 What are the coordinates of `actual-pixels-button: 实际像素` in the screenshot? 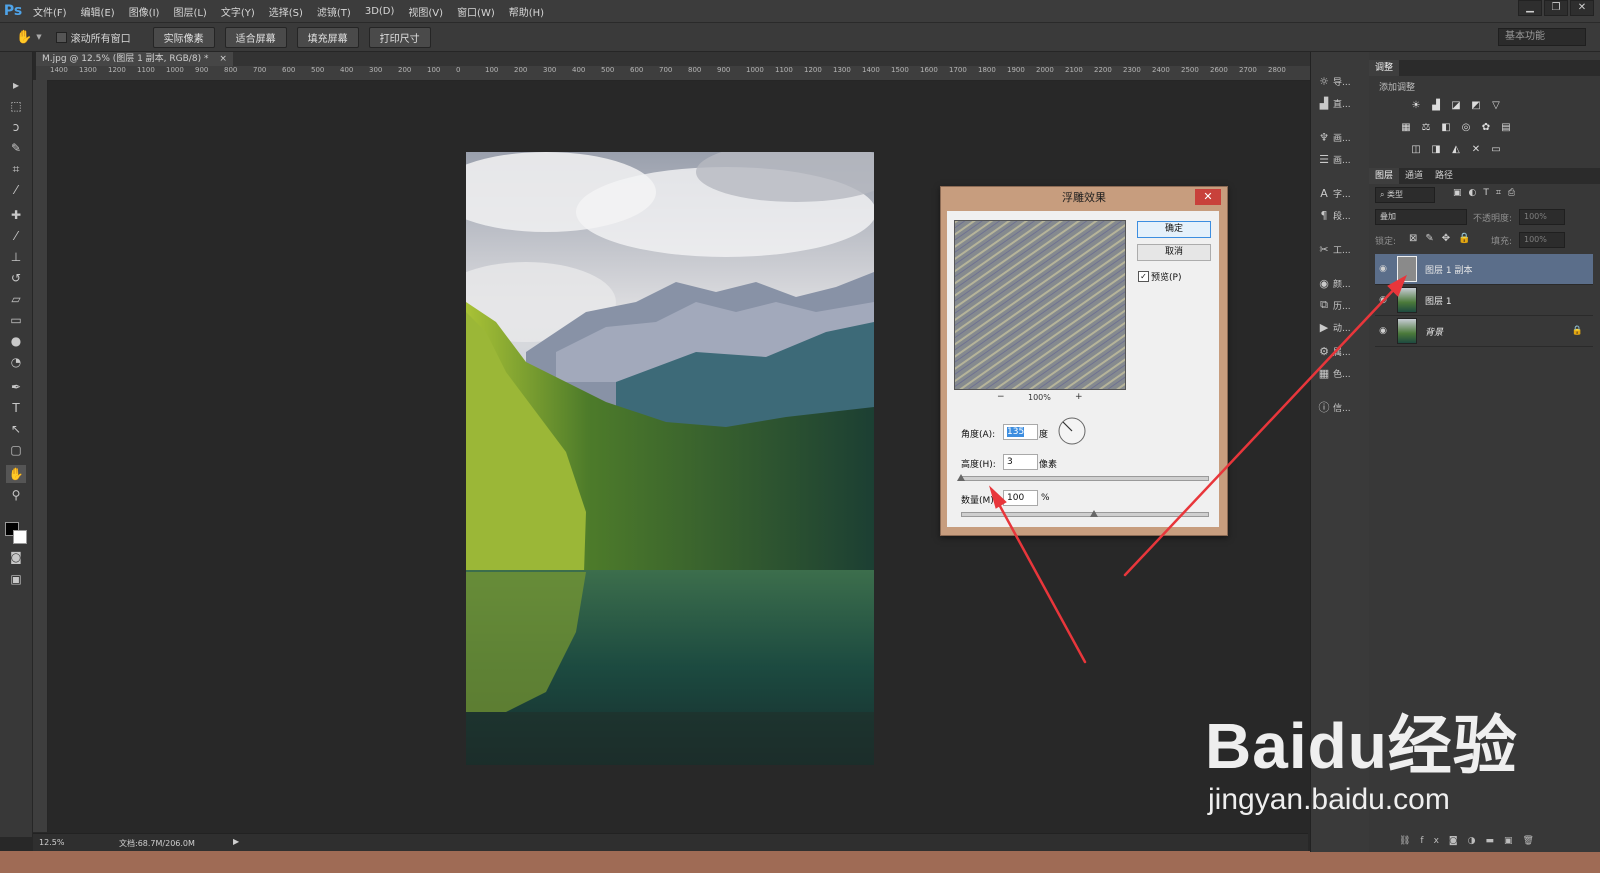 It's located at (183, 37).